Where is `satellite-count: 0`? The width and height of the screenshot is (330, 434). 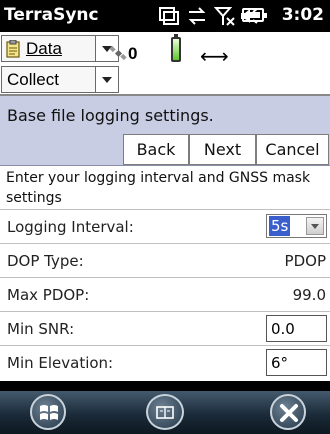 satellite-count: 0 is located at coordinates (132, 54).